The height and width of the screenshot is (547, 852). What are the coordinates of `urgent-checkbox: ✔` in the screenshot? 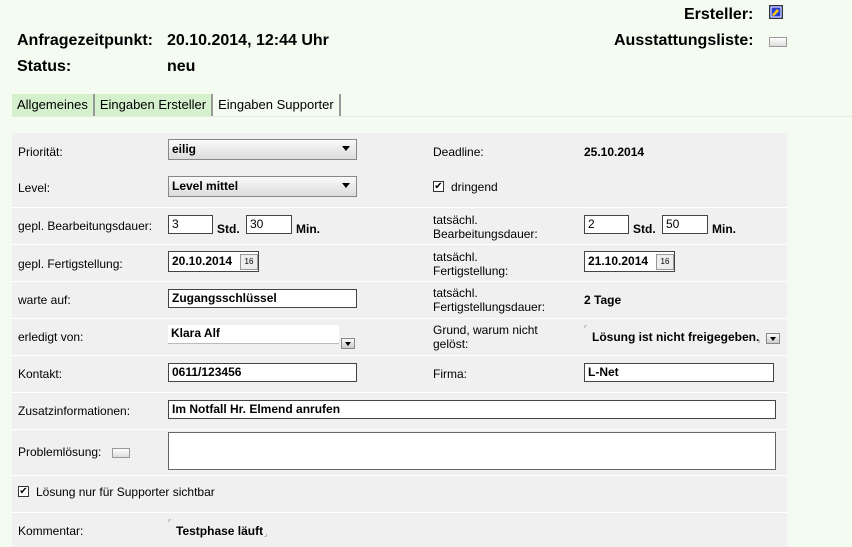 It's located at (438, 186).